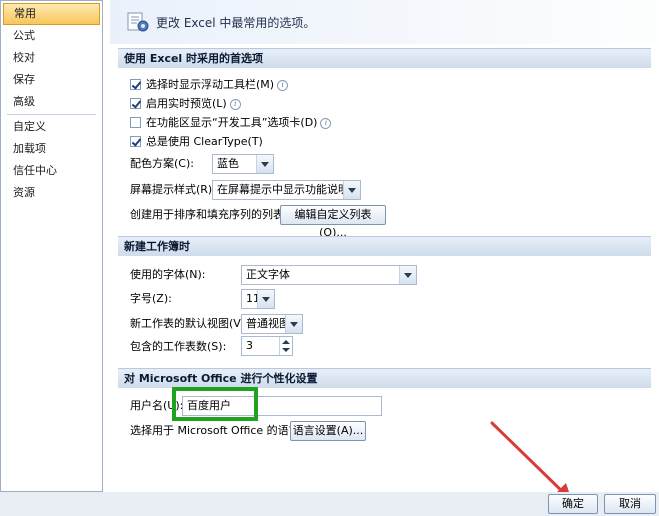 The height and width of the screenshot is (516, 659). I want to click on custom-list-label: 创建用于排序和填充序列的列表:, so click(209, 214).